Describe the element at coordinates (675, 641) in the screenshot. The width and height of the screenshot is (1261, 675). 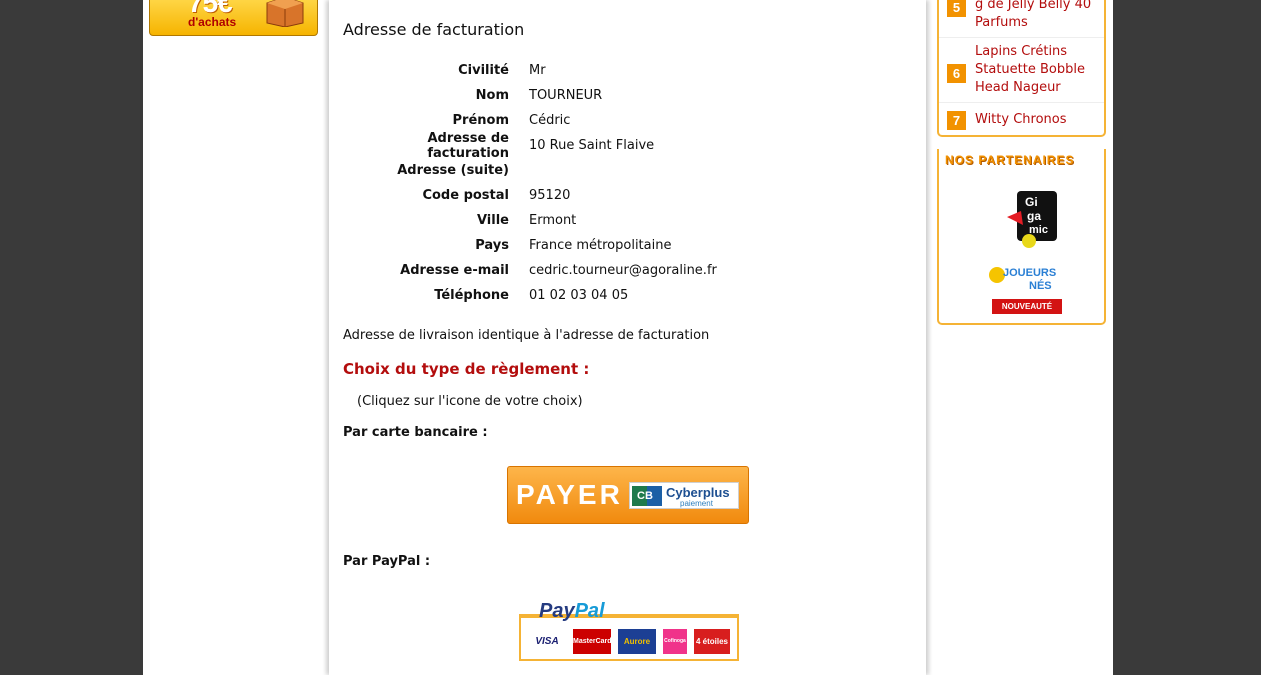
I see `cofinoga-icon: Cofinoga` at that location.